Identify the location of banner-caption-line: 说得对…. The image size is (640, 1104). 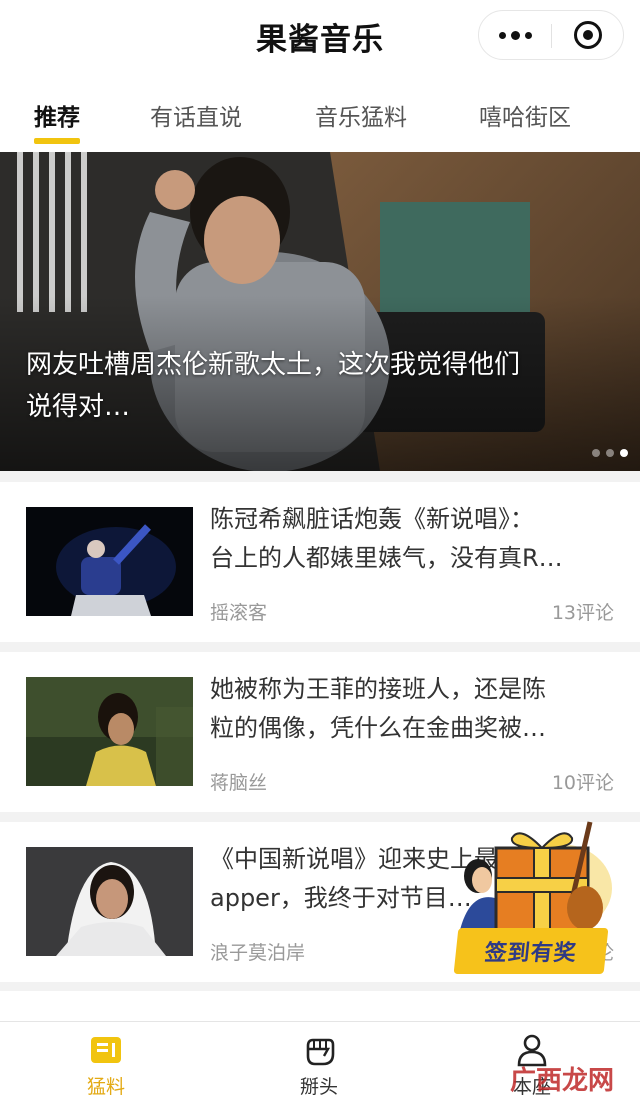
(78, 407).